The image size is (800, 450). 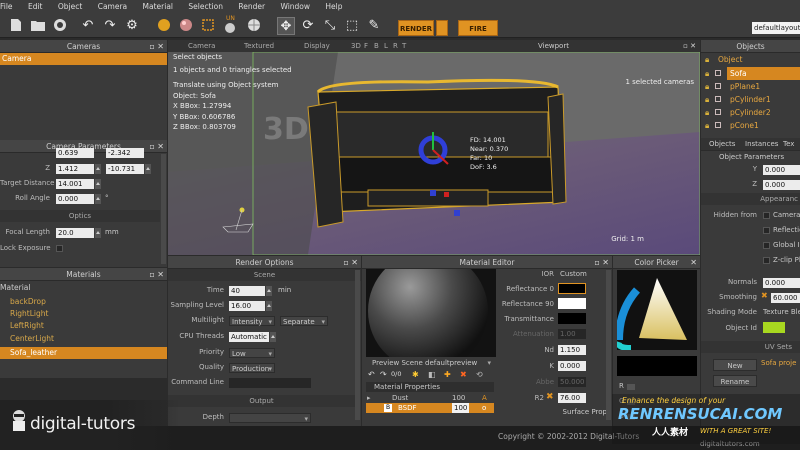 What do you see at coordinates (259, 46) in the screenshot?
I see `viewport-tab-textured: Textured` at bounding box center [259, 46].